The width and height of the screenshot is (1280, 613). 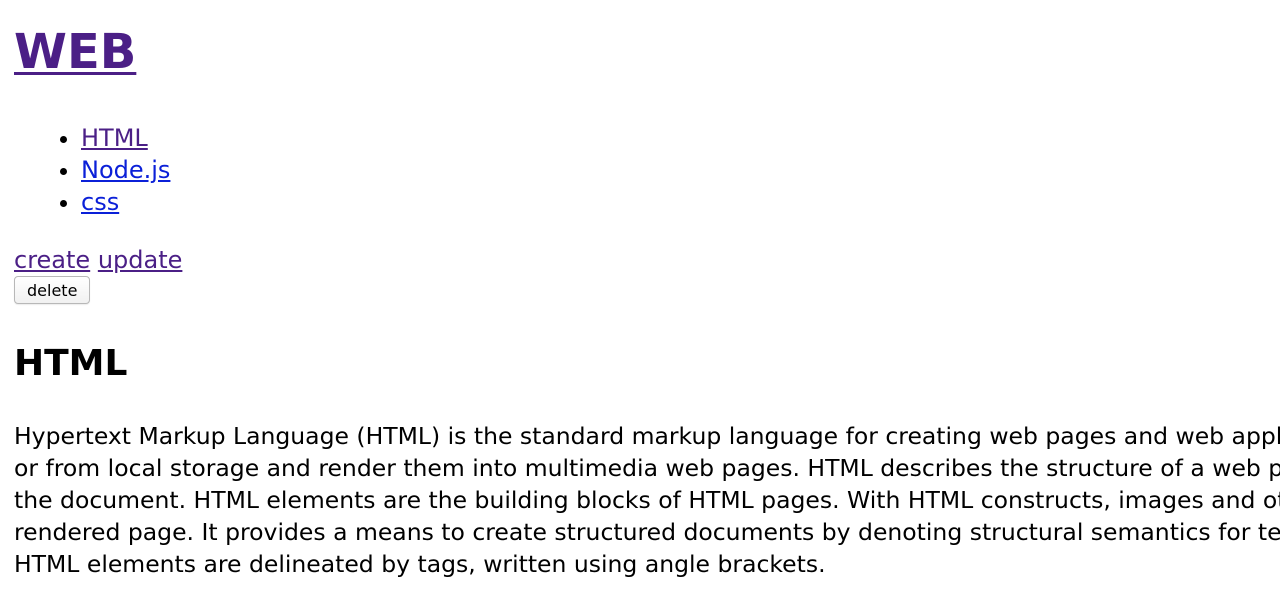 What do you see at coordinates (52, 260) in the screenshot?
I see `create-link: create` at bounding box center [52, 260].